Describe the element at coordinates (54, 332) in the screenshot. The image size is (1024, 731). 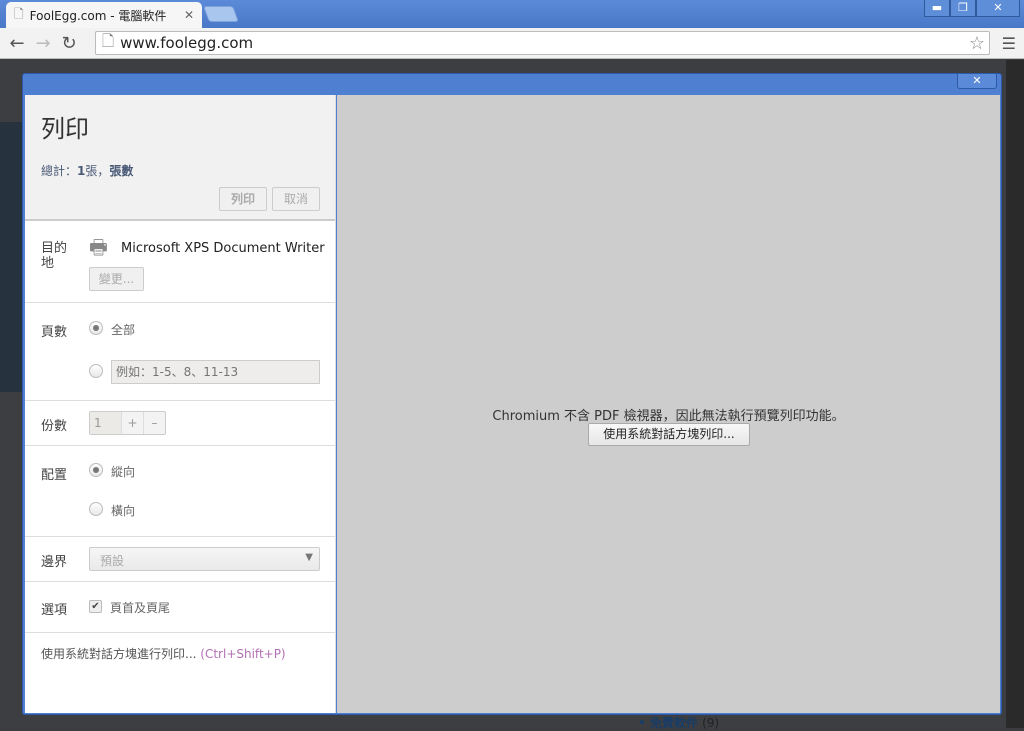
I see `pages-label: 頁數` at that location.